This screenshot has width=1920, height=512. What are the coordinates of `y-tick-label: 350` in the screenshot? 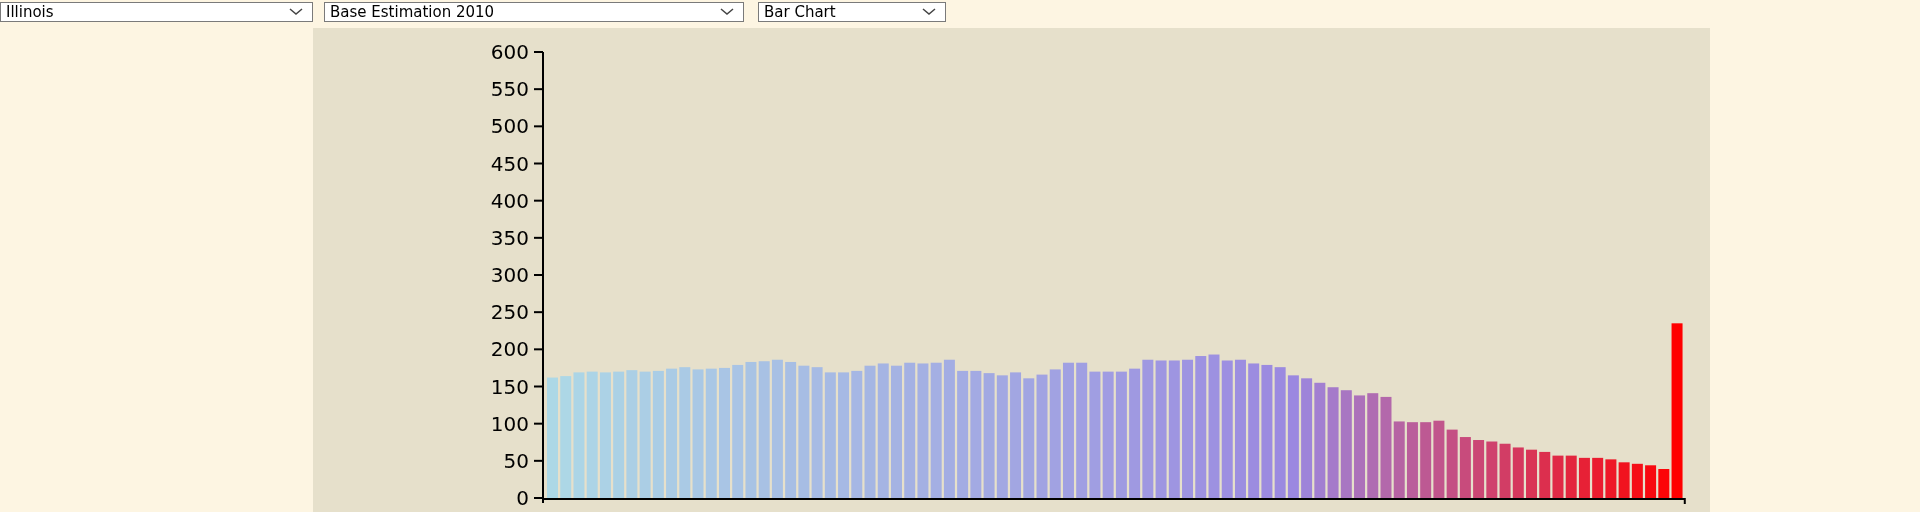 It's located at (509, 237).